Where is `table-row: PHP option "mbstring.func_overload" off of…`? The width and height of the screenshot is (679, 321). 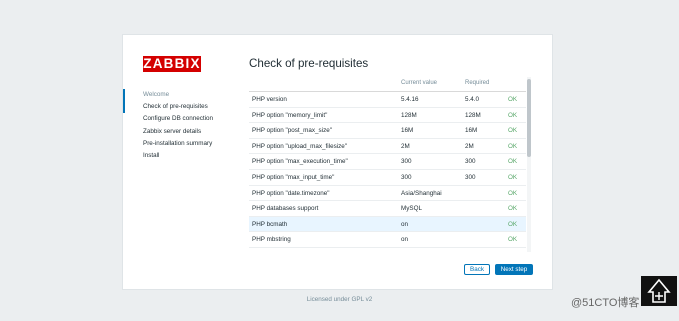 table-row: PHP option "mbstring.func_overload" off of… is located at coordinates (387, 249).